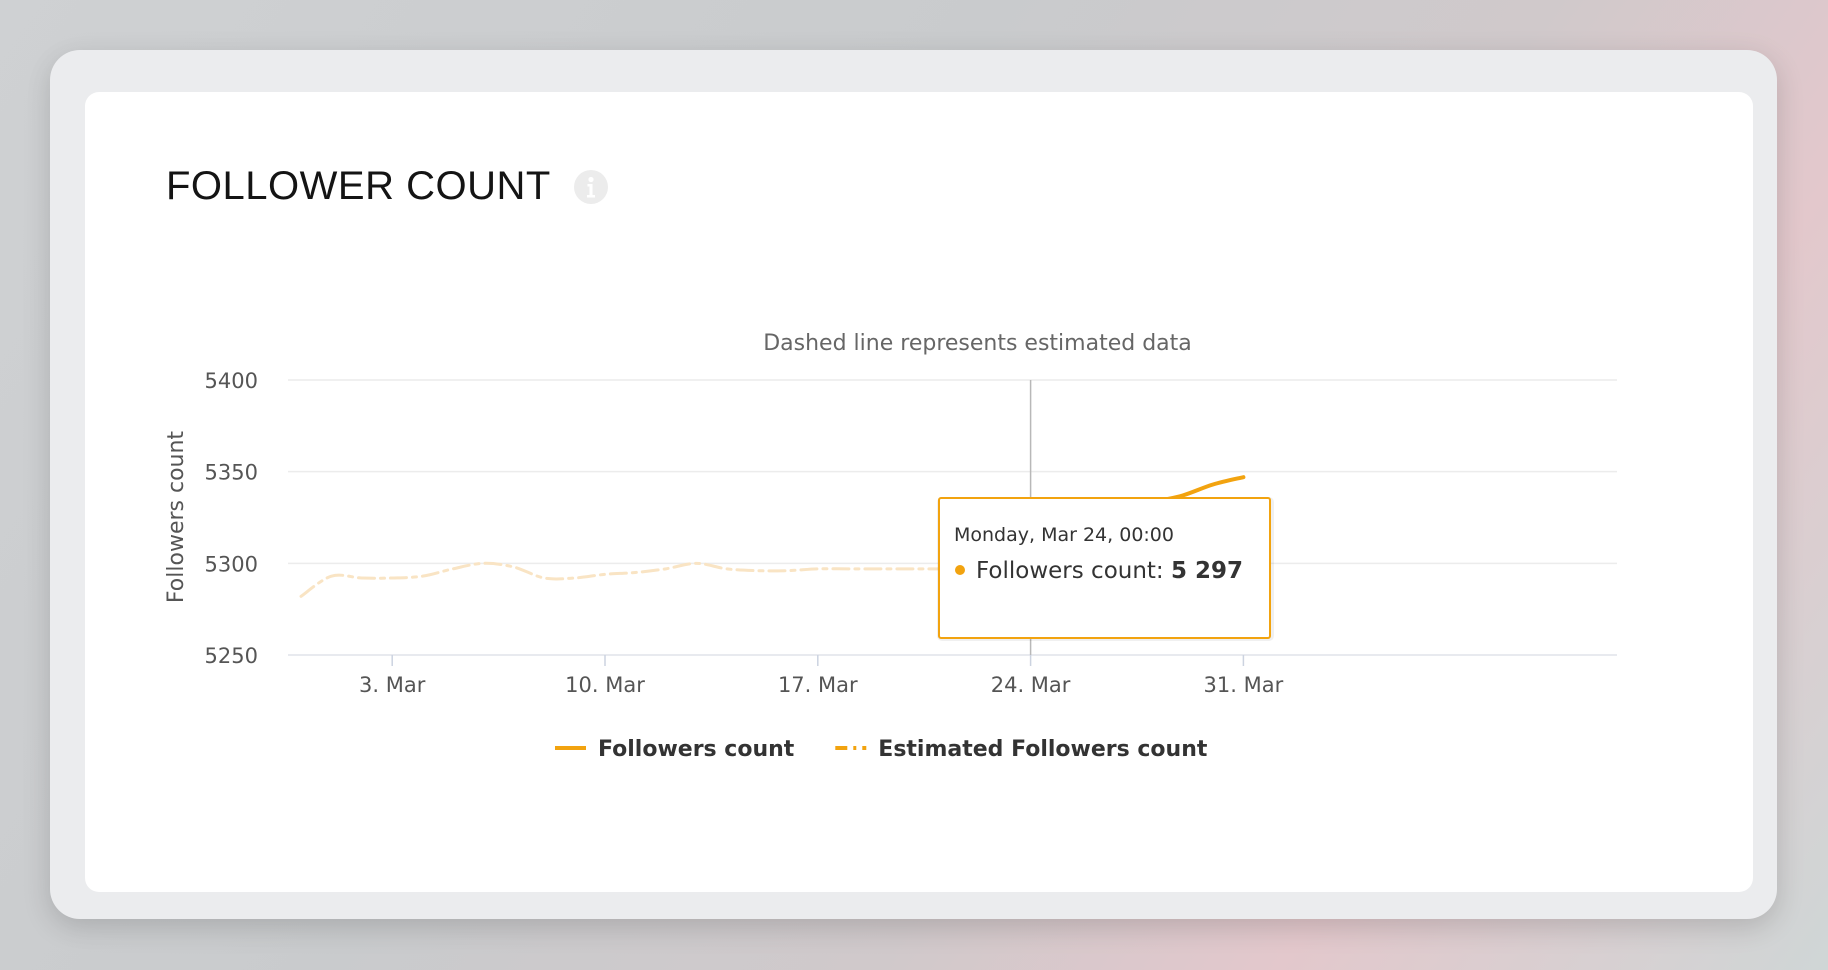 The height and width of the screenshot is (970, 1828). Describe the element at coordinates (231, 656) in the screenshot. I see `y-tick-label: 5250` at that location.